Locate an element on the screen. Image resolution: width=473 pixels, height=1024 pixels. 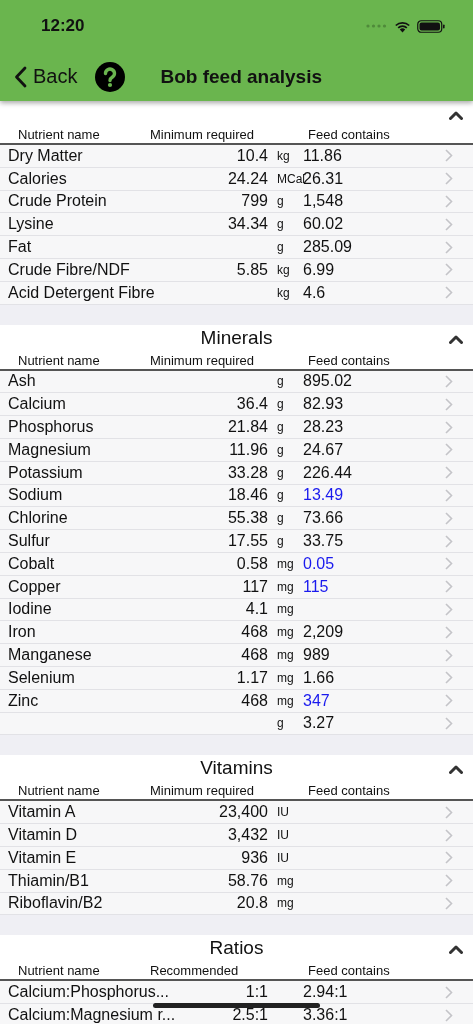
help-icon is located at coordinates (110, 76).